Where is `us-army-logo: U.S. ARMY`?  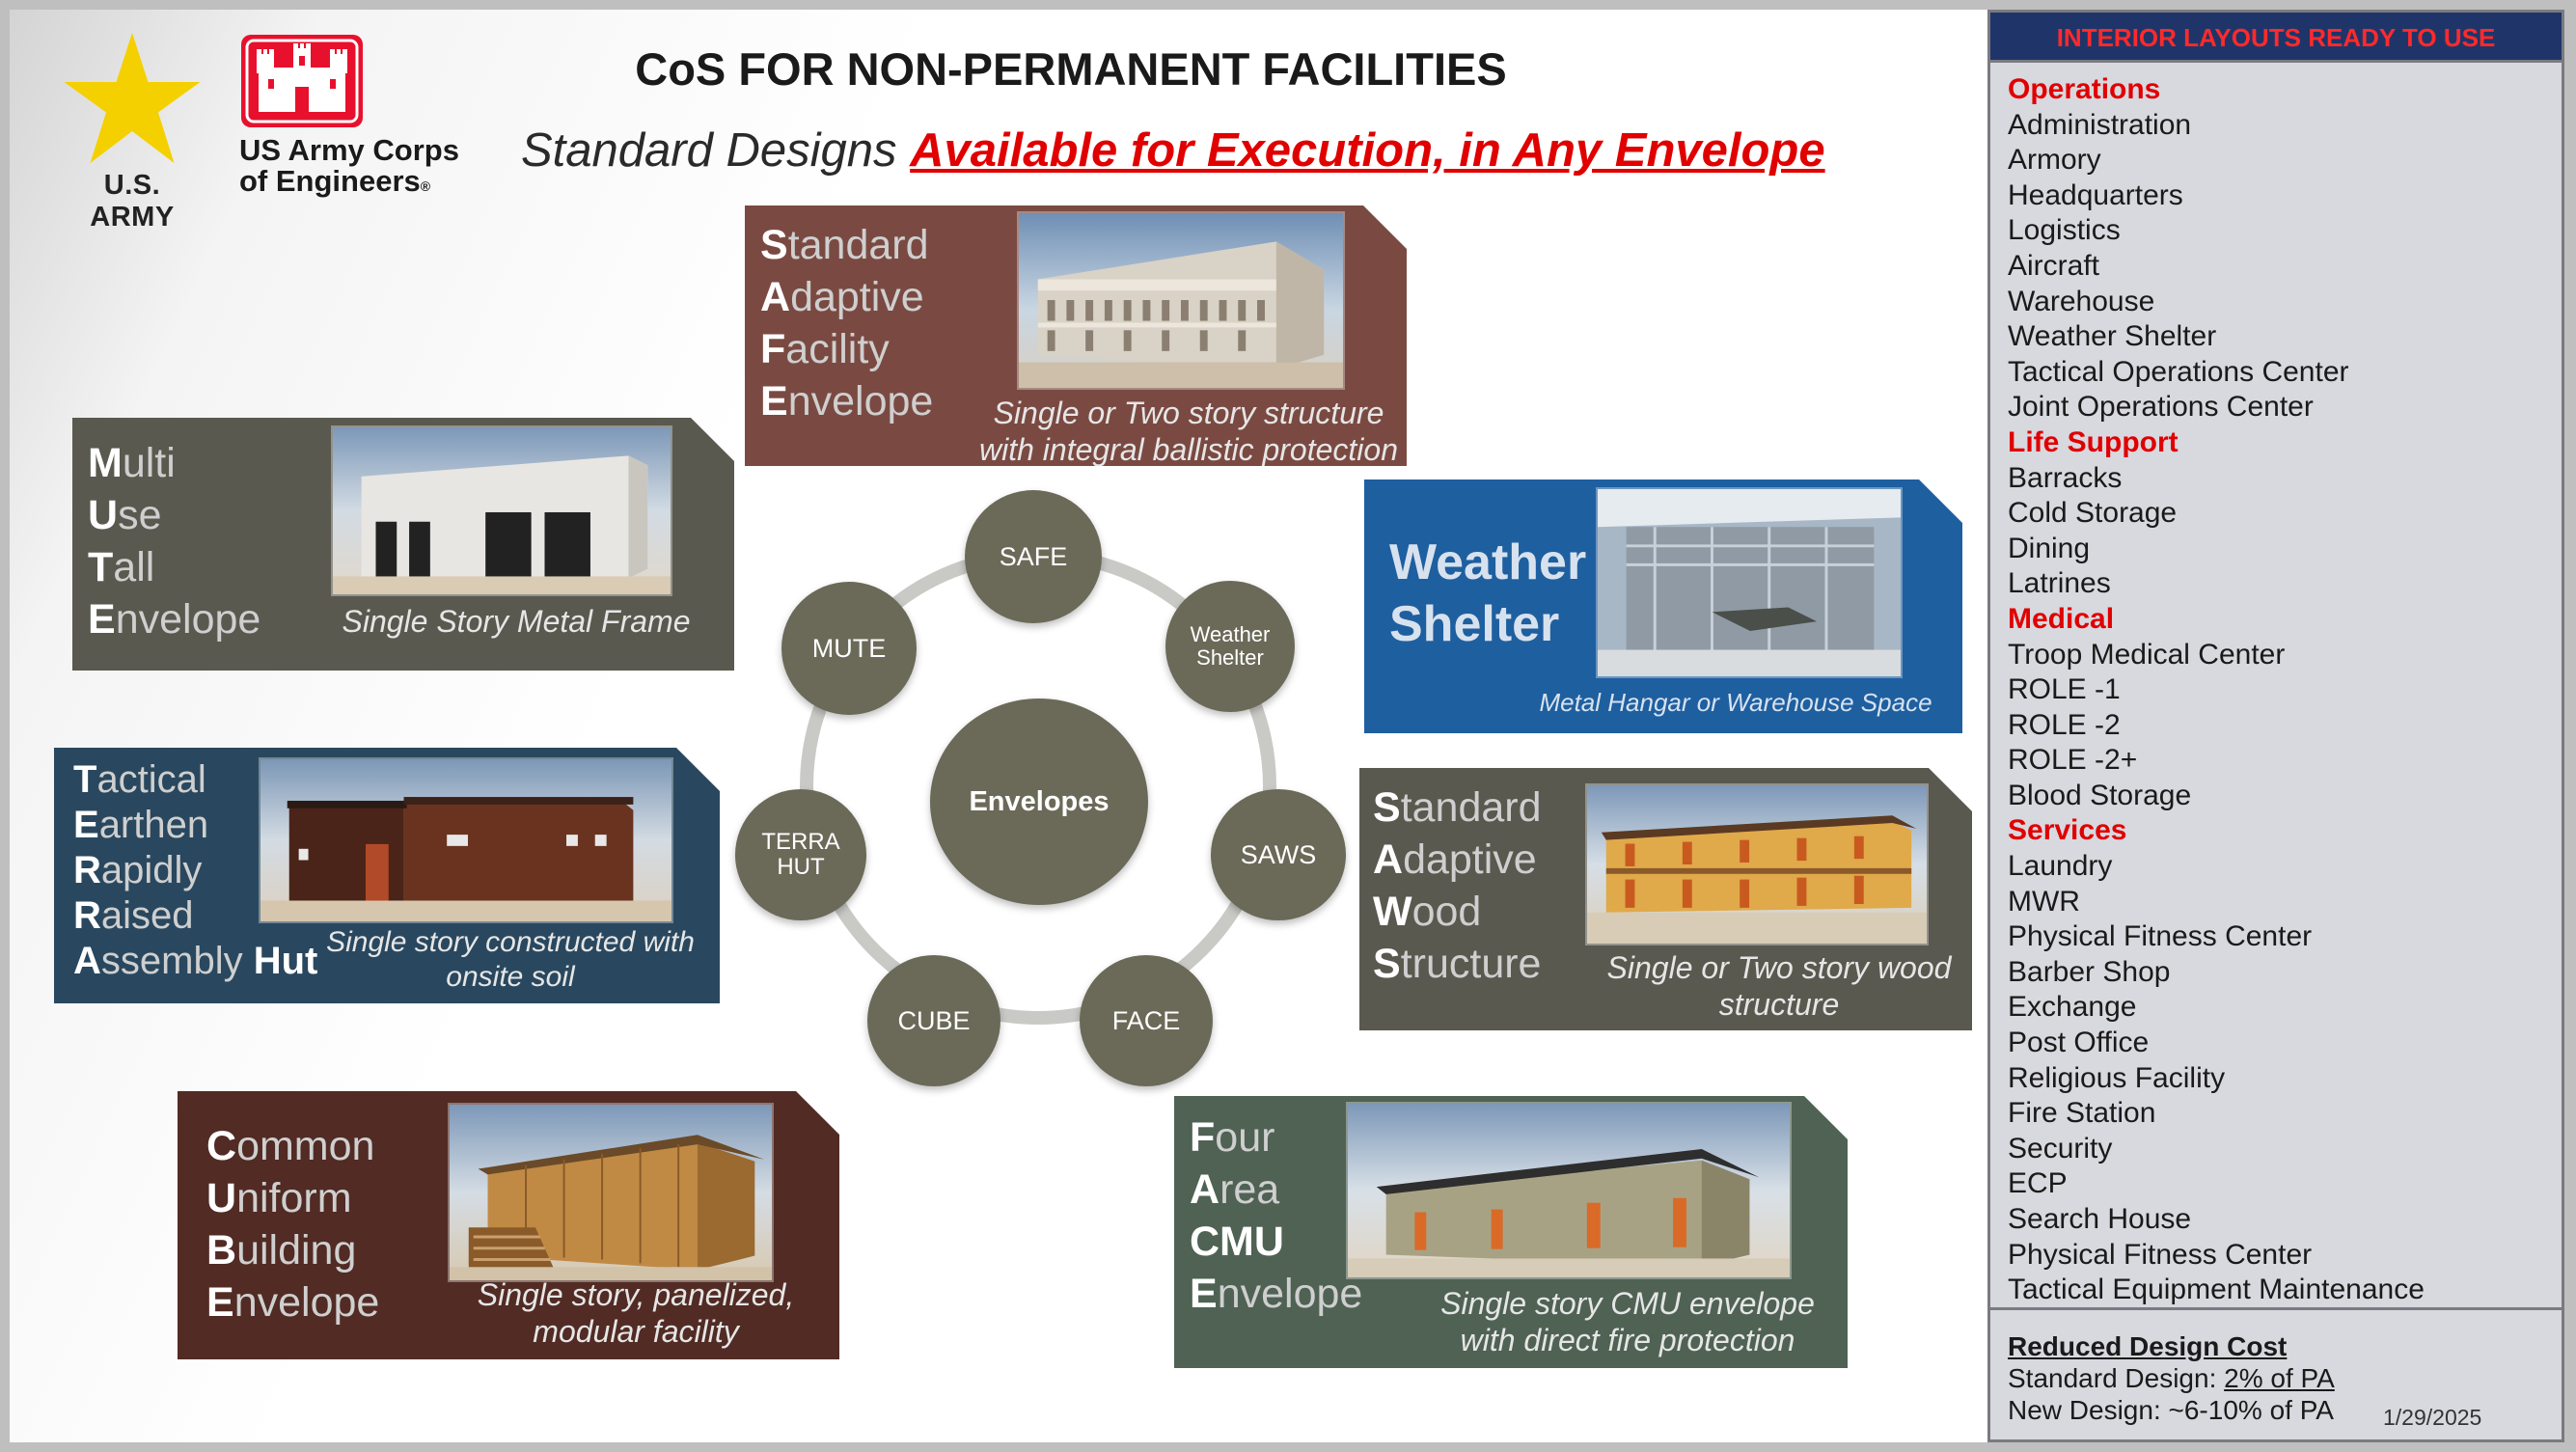 us-army-logo: U.S. ARMY is located at coordinates (133, 130).